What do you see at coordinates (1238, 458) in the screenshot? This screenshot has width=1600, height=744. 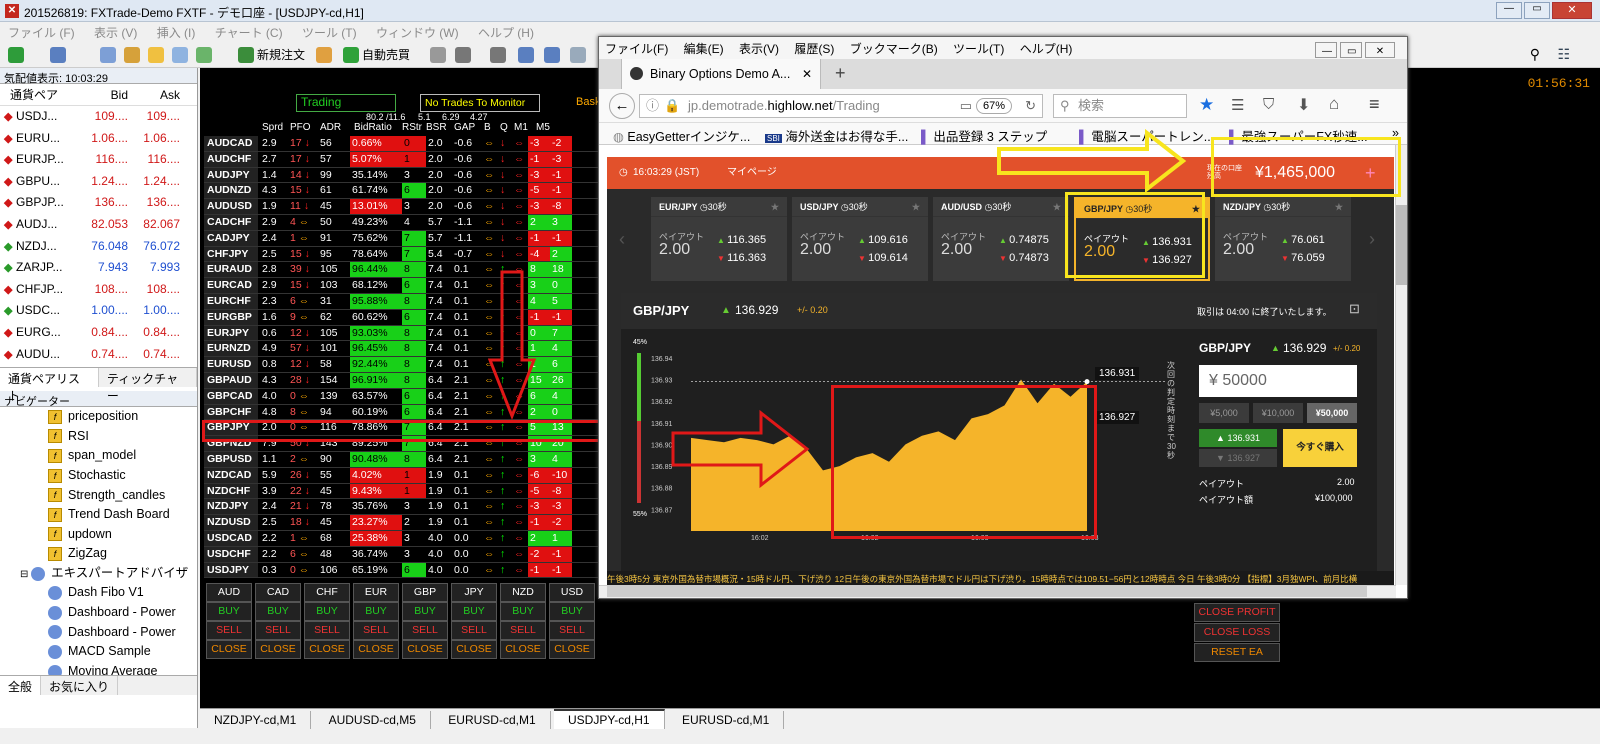 I see `low-button: ▼ 136.927` at bounding box center [1238, 458].